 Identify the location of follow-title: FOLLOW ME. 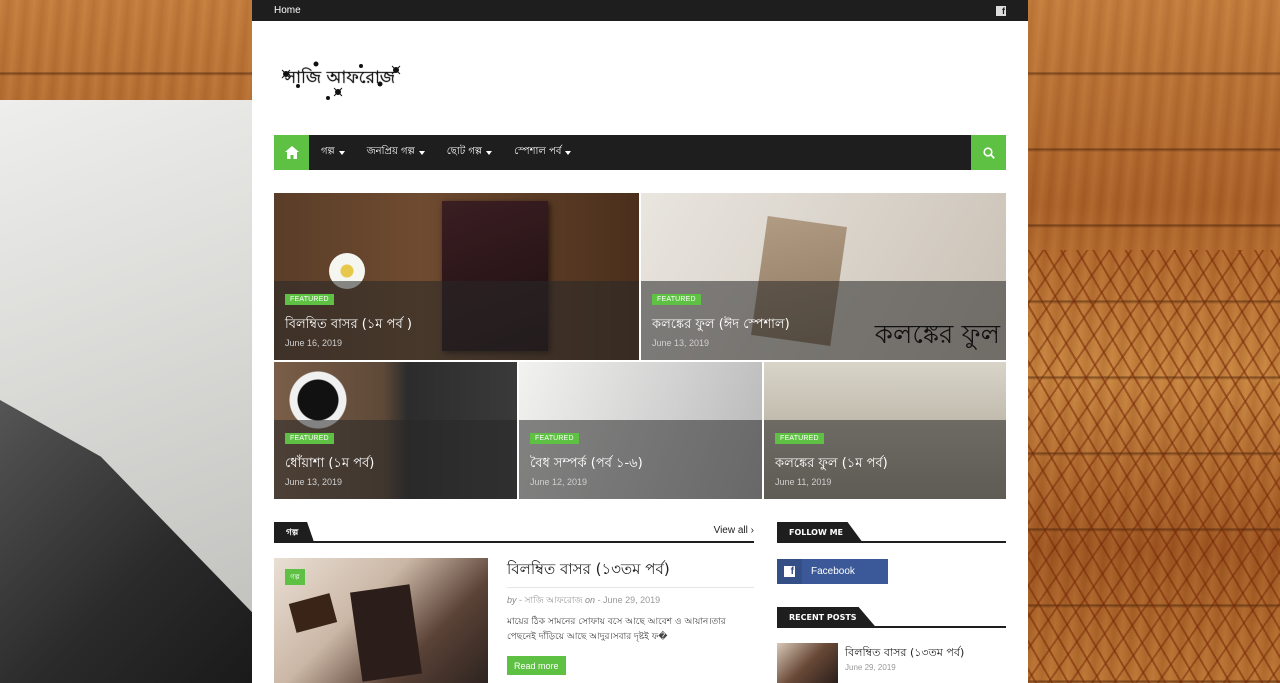
(820, 532).